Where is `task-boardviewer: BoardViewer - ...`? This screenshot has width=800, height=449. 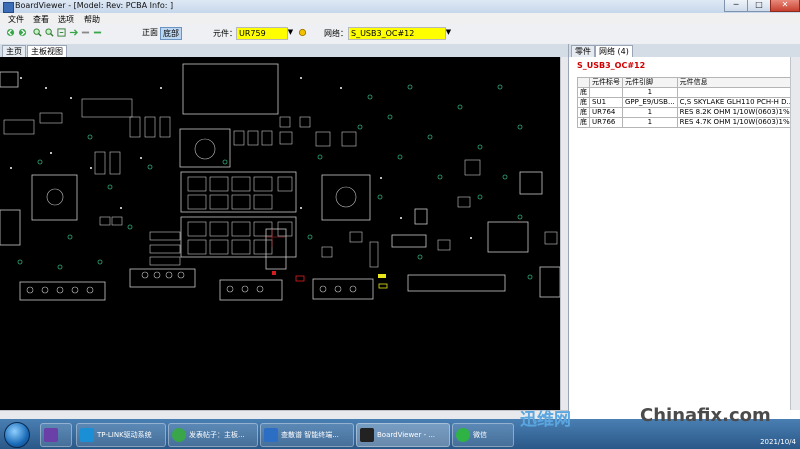 task-boardviewer: BoardViewer - ... is located at coordinates (403, 435).